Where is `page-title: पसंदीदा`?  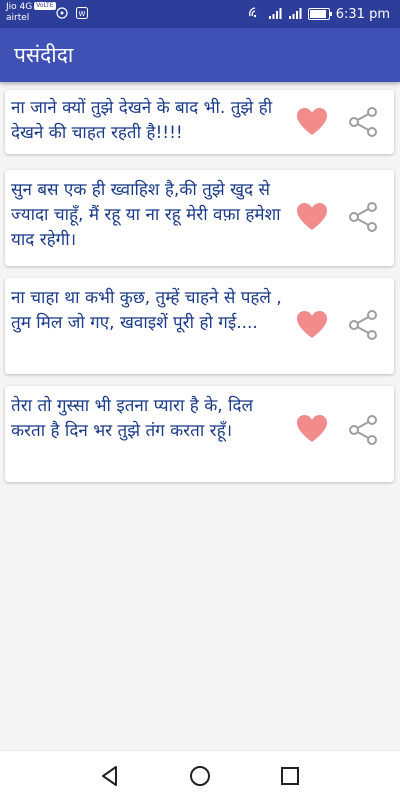 page-title: पसंदीदा is located at coordinates (44, 55).